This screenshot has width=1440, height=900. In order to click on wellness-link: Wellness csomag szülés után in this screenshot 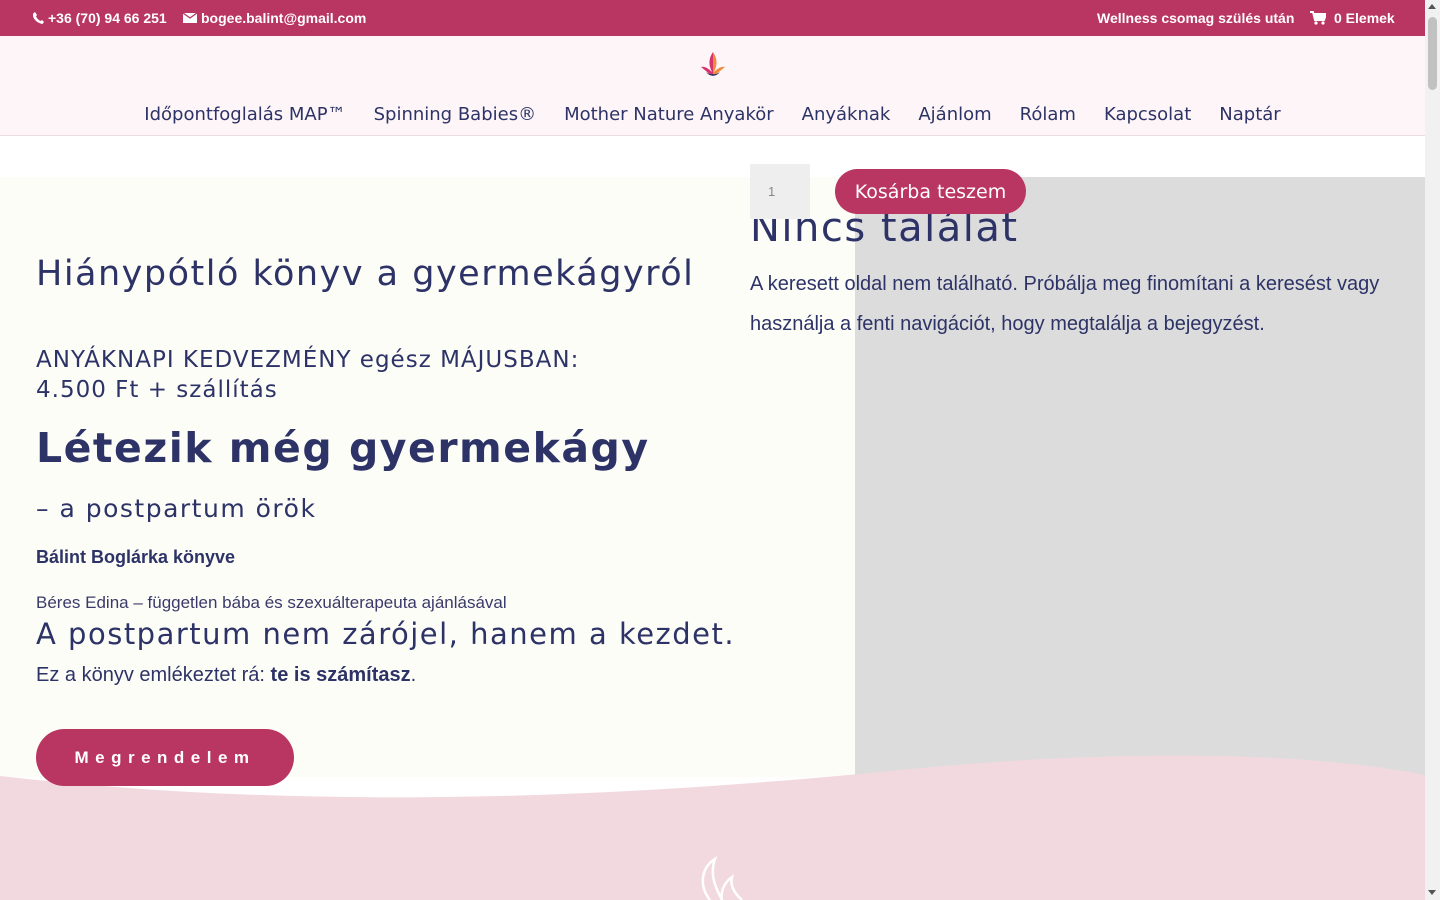, I will do `click(1195, 18)`.